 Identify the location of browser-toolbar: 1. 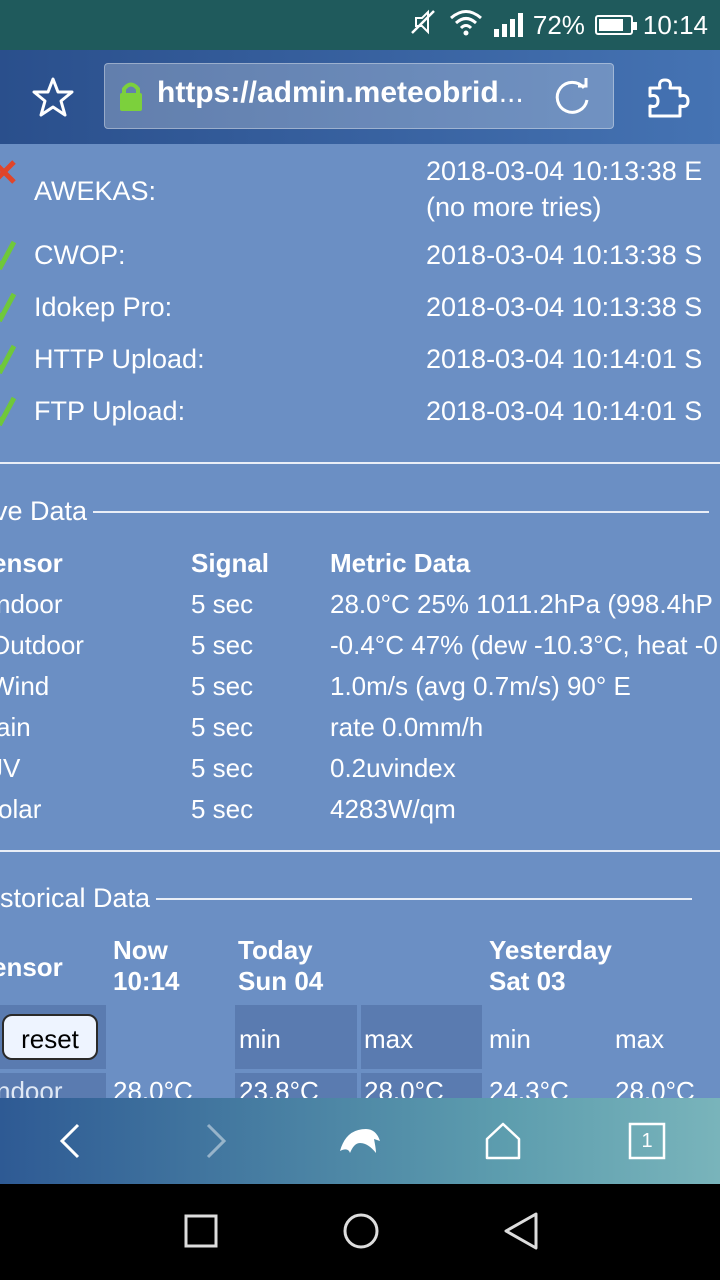
(360, 1141).